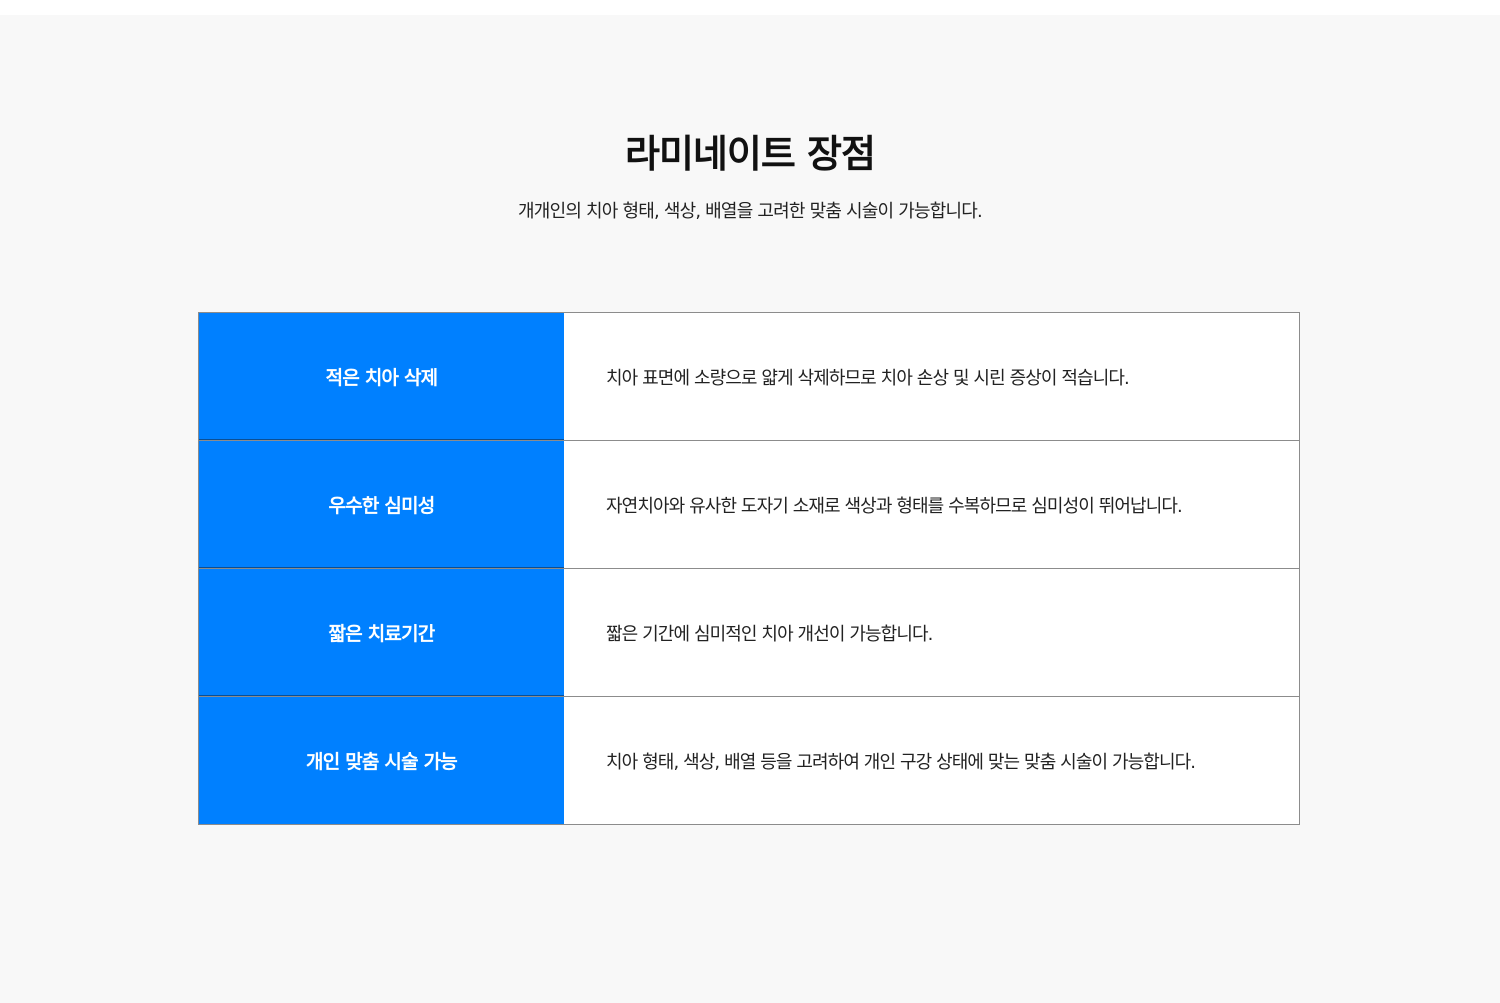 The height and width of the screenshot is (1003, 1500). I want to click on top-strip, so click(750, 7).